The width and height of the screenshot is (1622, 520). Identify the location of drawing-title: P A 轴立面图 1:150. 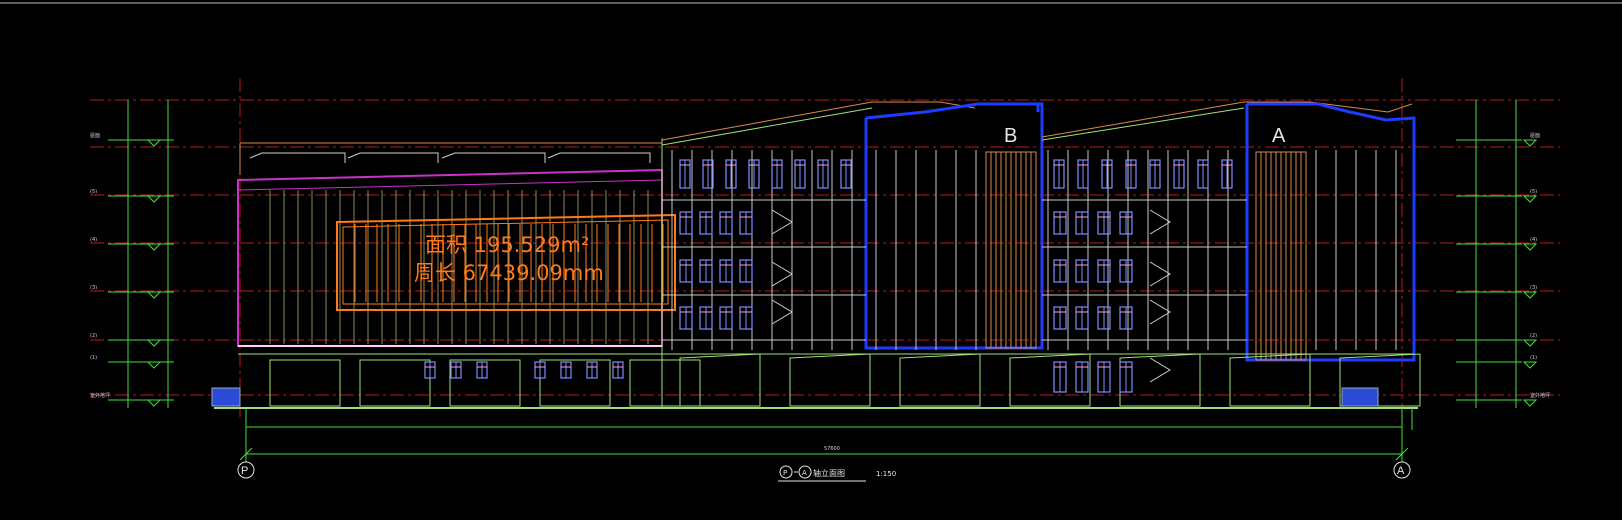
(837, 473).